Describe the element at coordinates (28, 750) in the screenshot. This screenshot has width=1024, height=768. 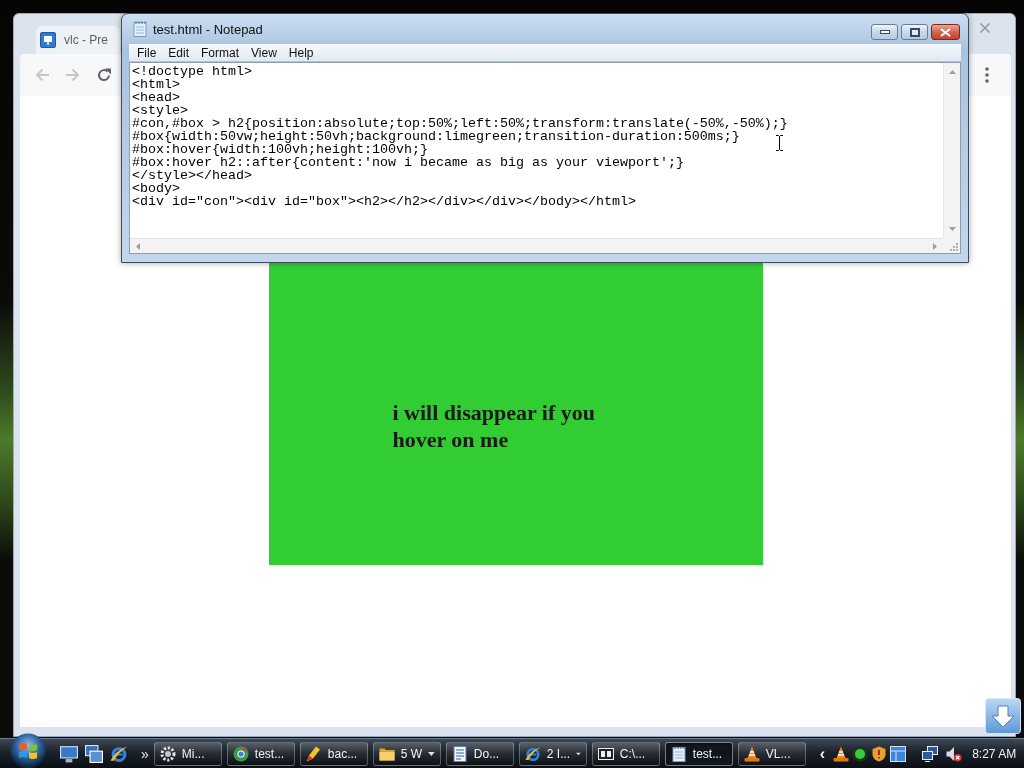
I see `start-orb-icon` at that location.